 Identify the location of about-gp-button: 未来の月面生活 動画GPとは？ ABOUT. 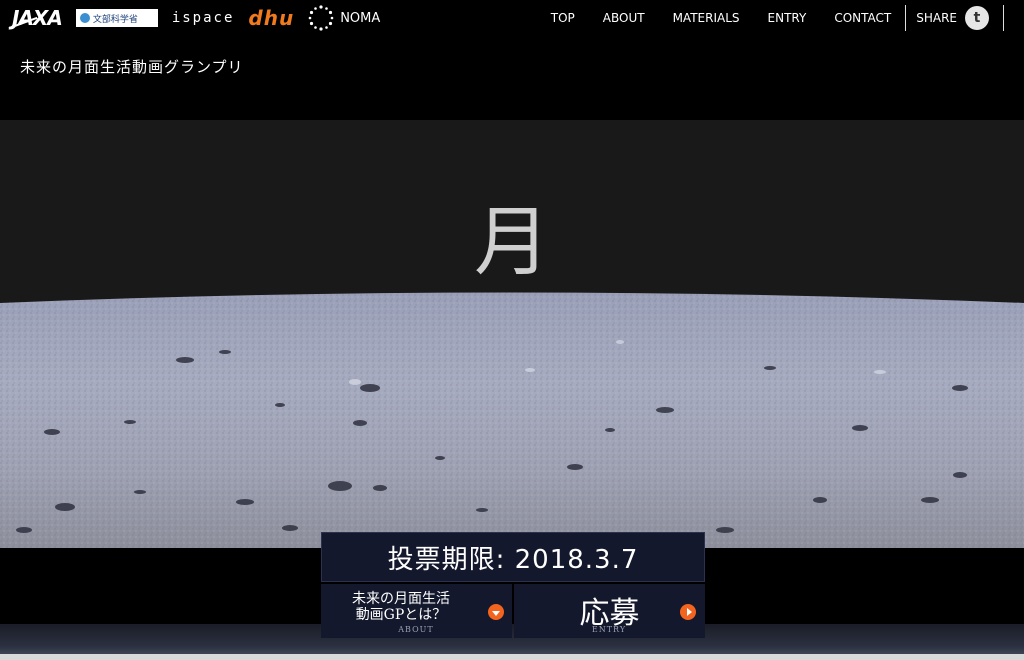
(416, 611).